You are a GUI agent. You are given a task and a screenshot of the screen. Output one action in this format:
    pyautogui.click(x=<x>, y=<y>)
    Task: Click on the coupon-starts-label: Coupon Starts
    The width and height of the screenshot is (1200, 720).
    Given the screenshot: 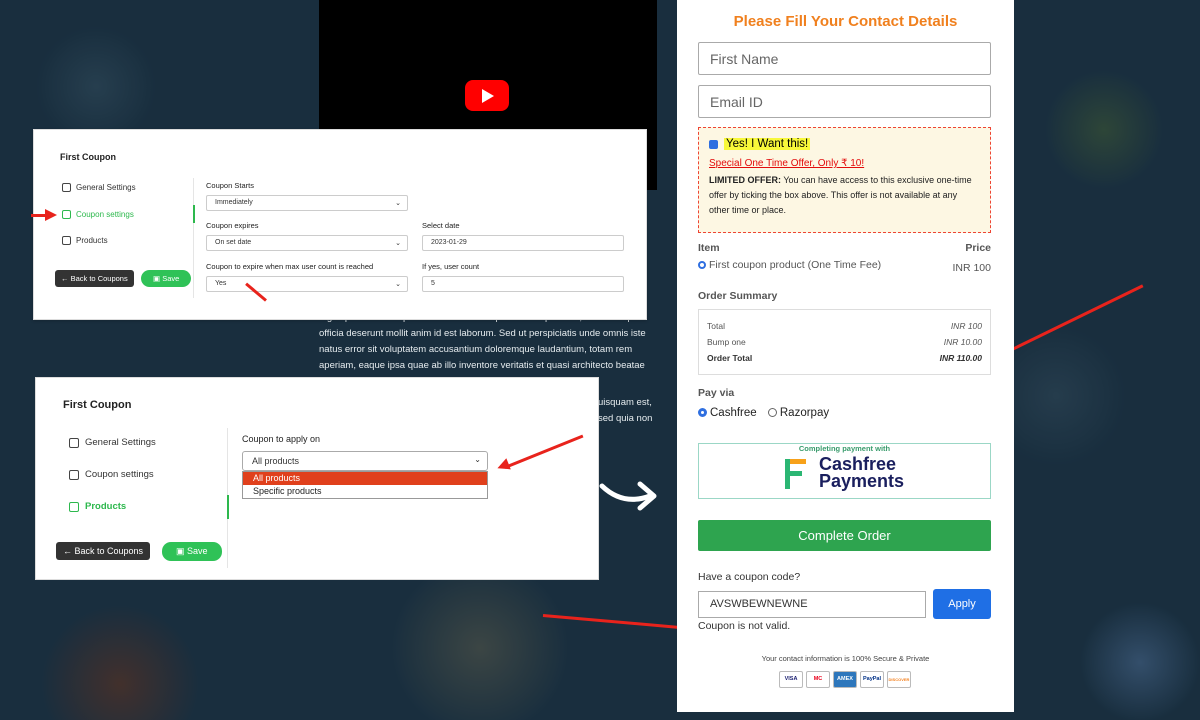 What is the action you would take?
    pyautogui.click(x=230, y=185)
    